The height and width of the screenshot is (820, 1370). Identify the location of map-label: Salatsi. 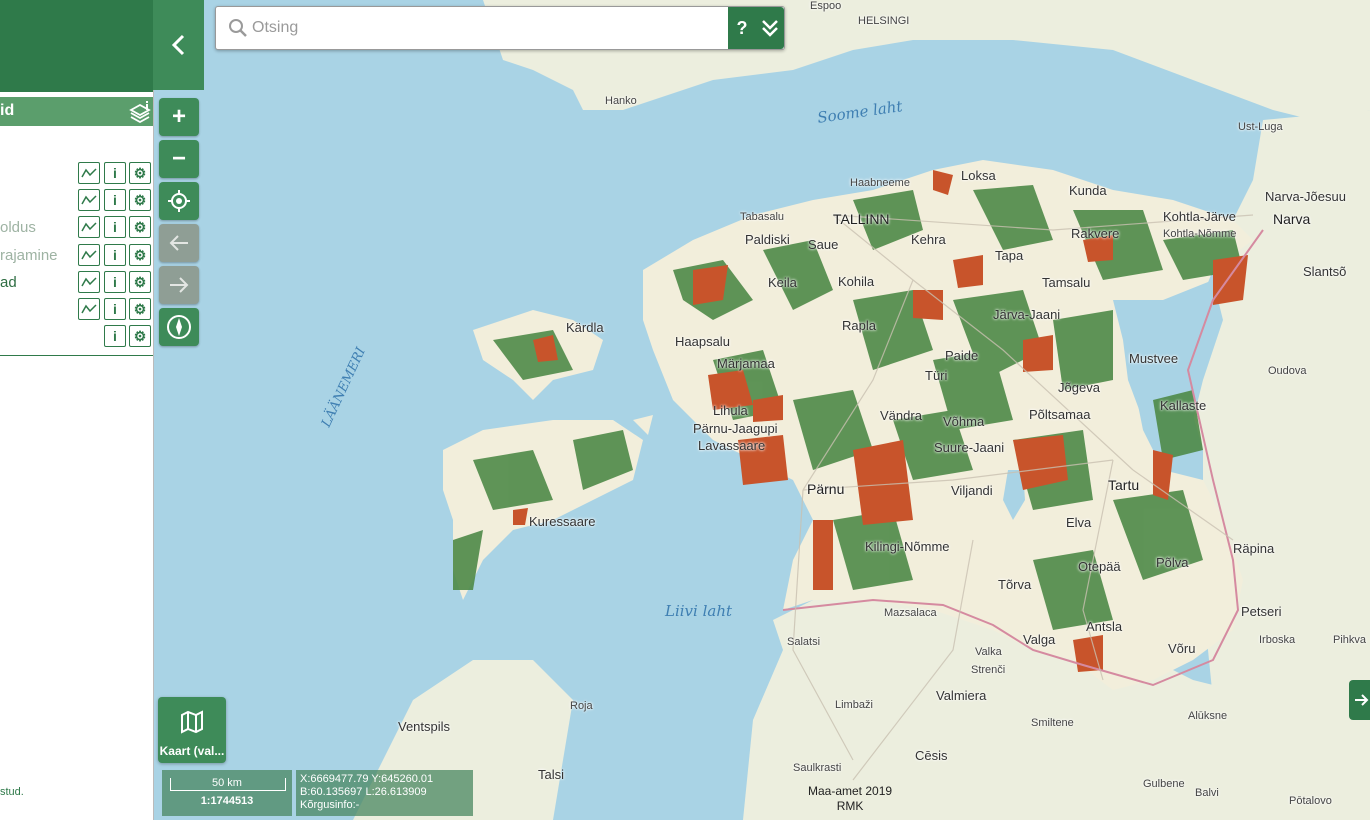
(804, 642).